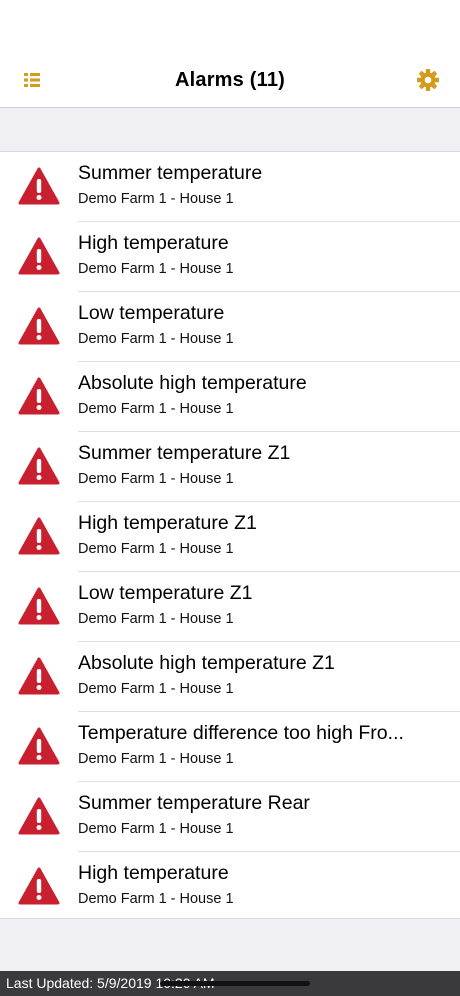  Describe the element at coordinates (194, 803) in the screenshot. I see `alarm-title: Summer temperature Rear` at that location.